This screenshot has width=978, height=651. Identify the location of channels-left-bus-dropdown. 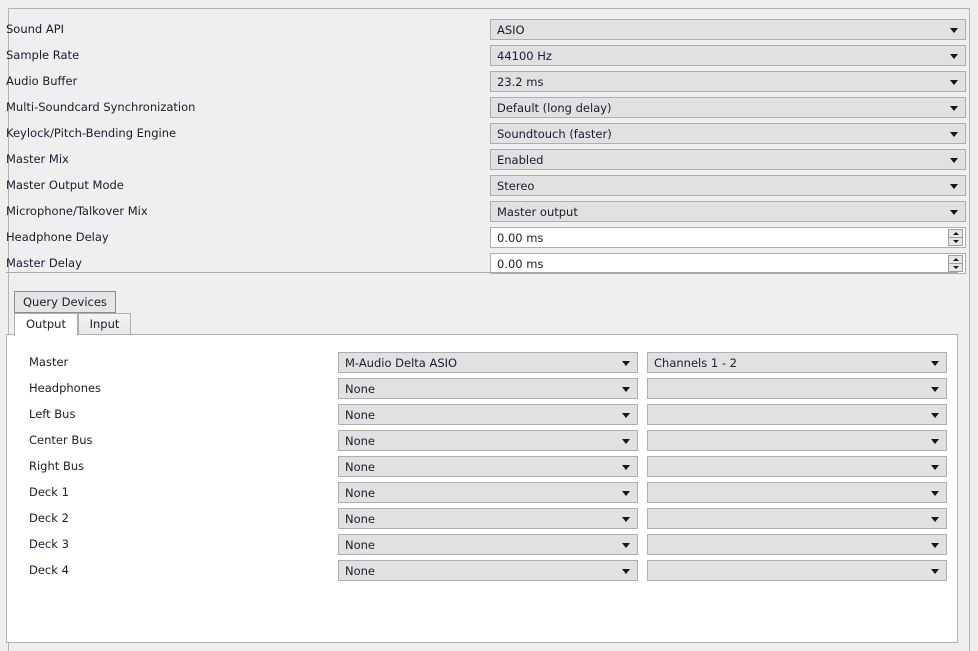
(797, 414).